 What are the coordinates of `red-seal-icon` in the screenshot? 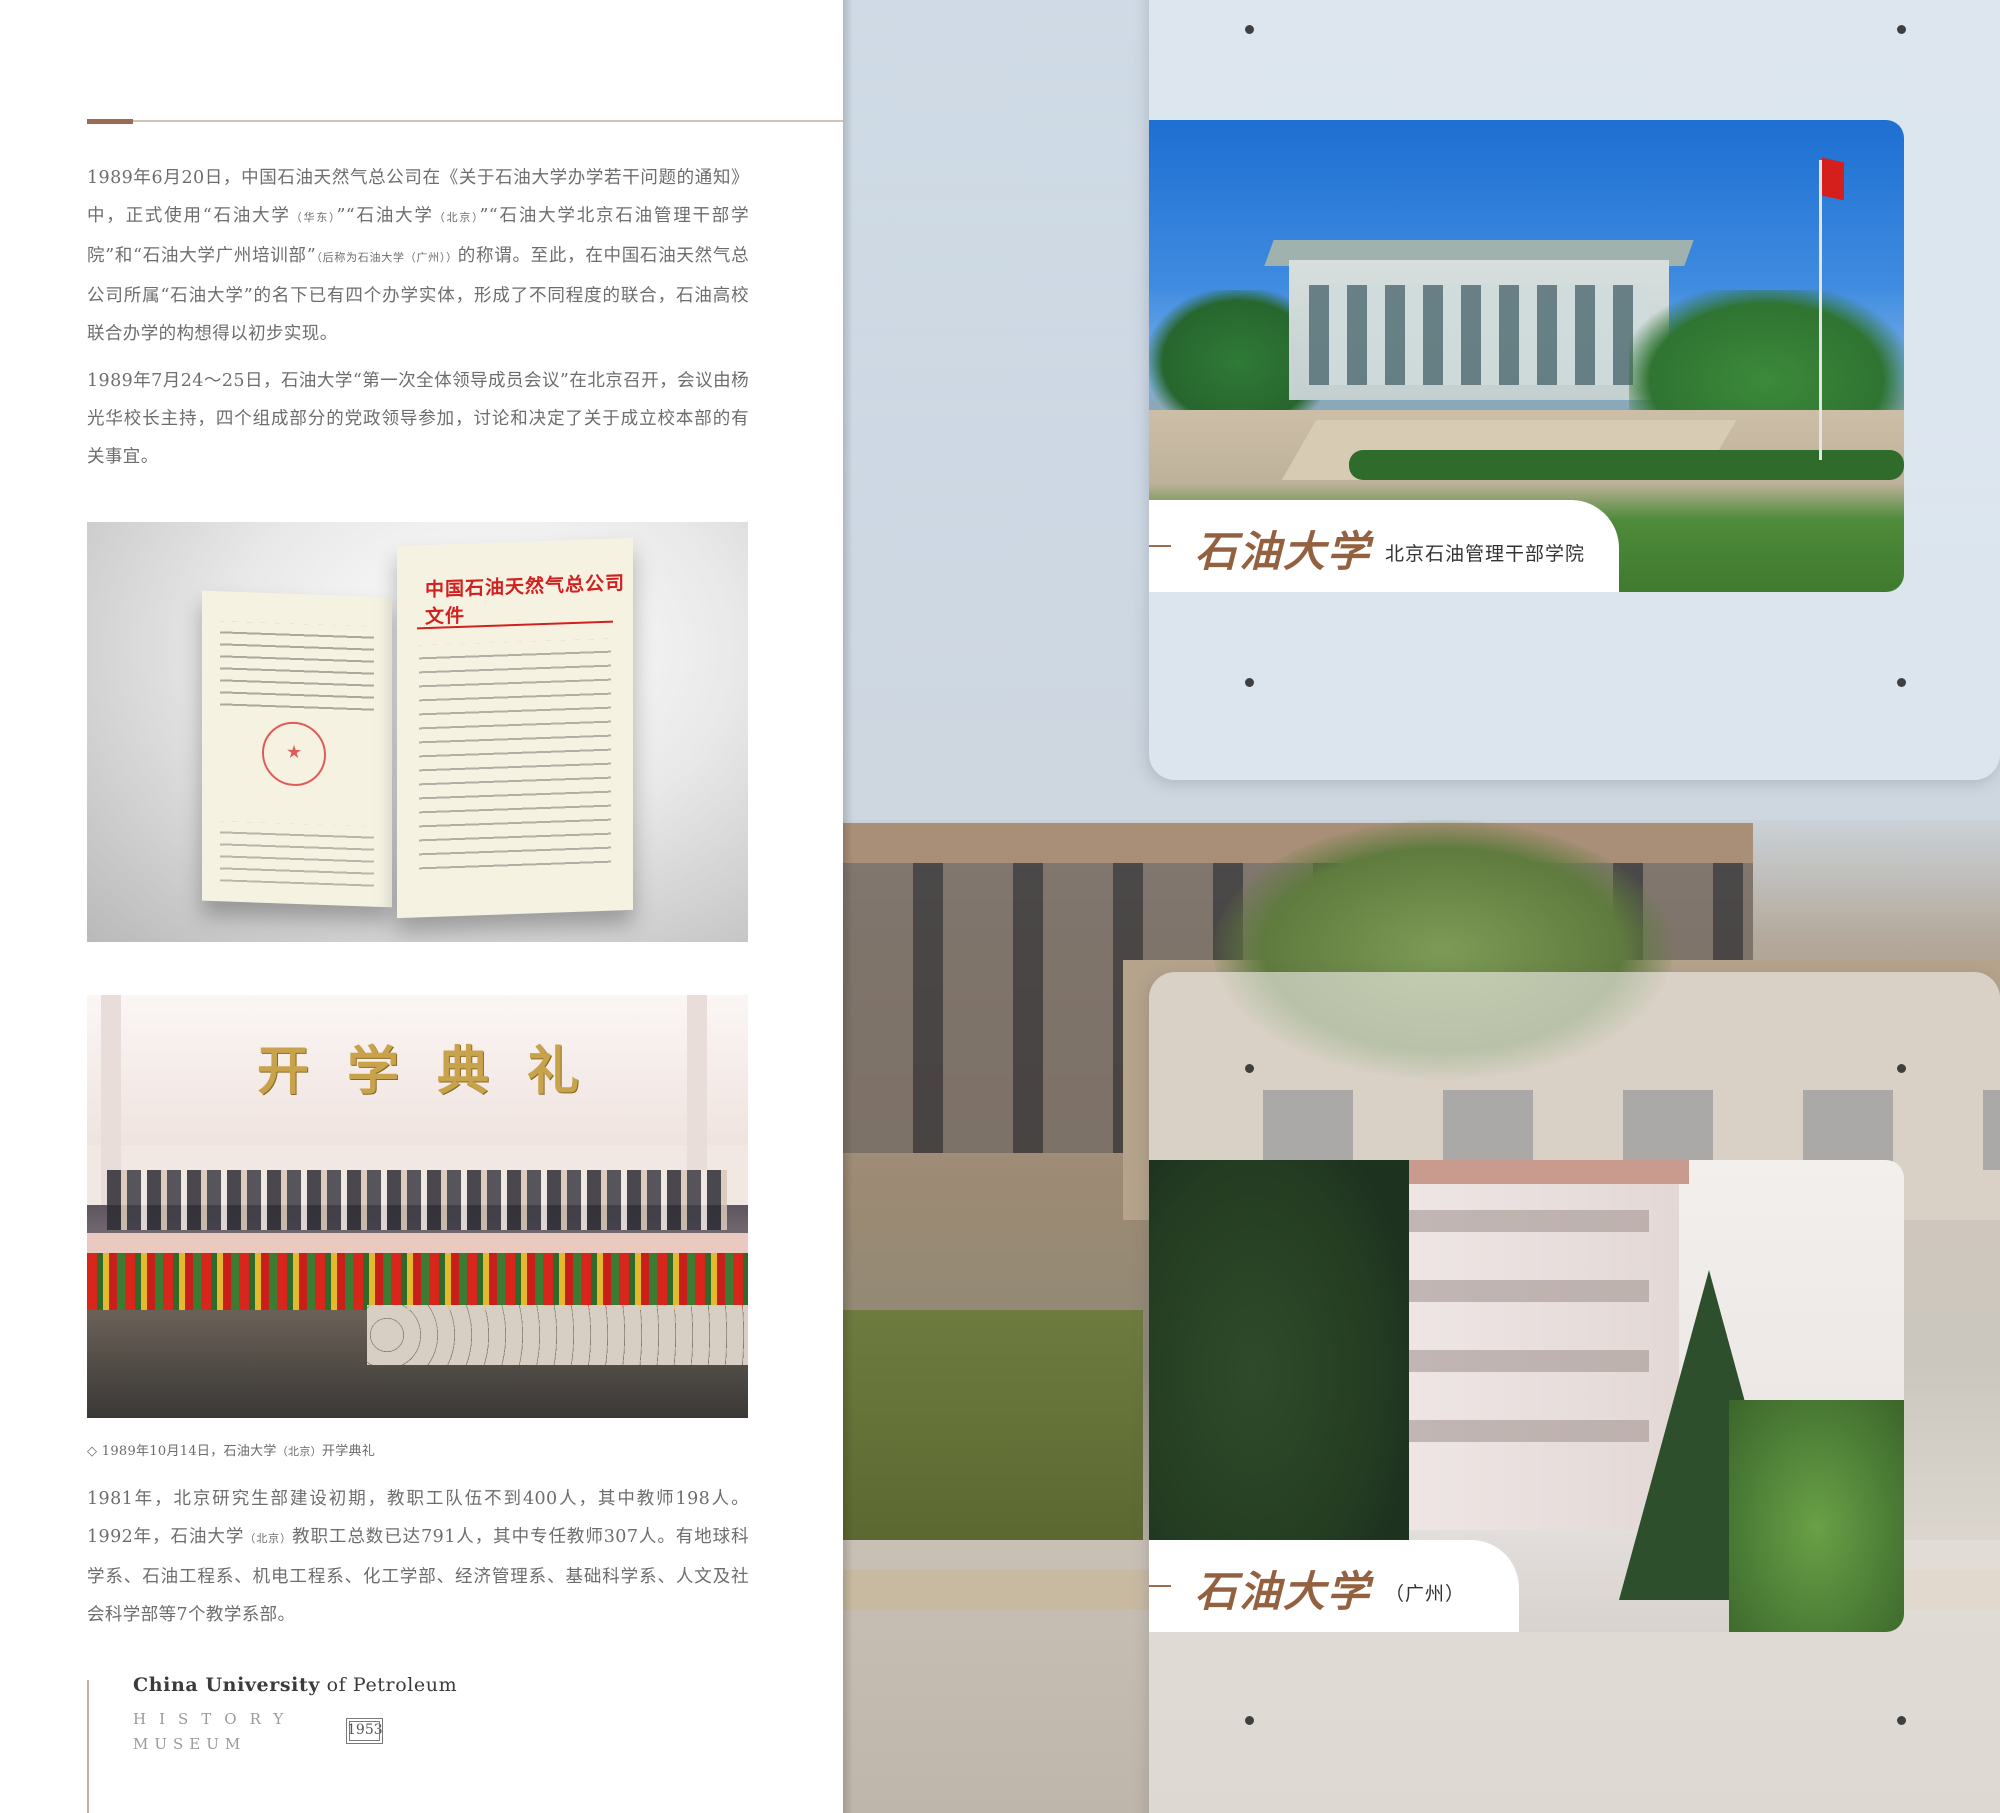 It's located at (294, 754).